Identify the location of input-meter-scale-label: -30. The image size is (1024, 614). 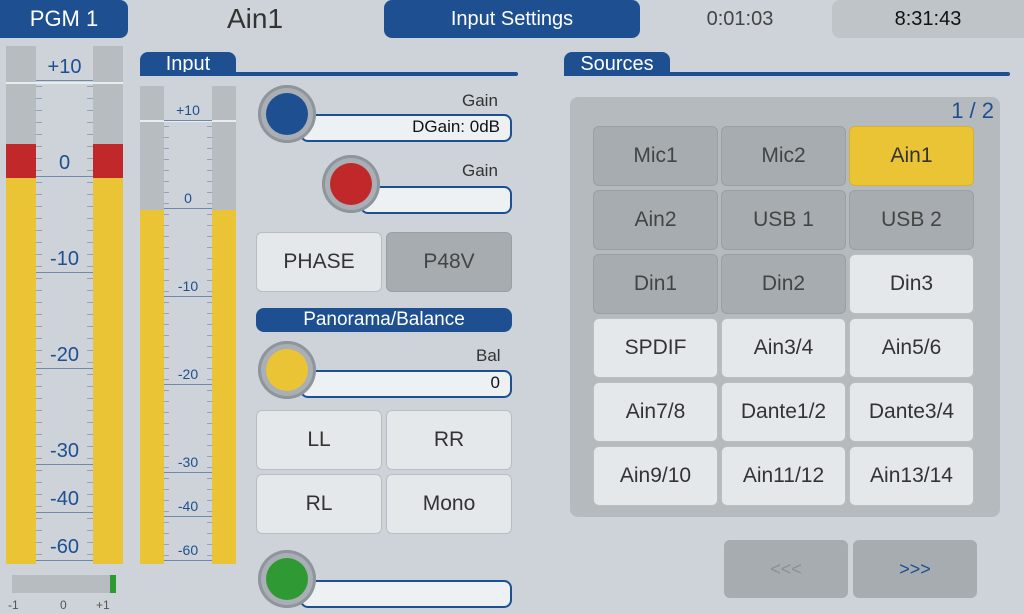
(188, 462).